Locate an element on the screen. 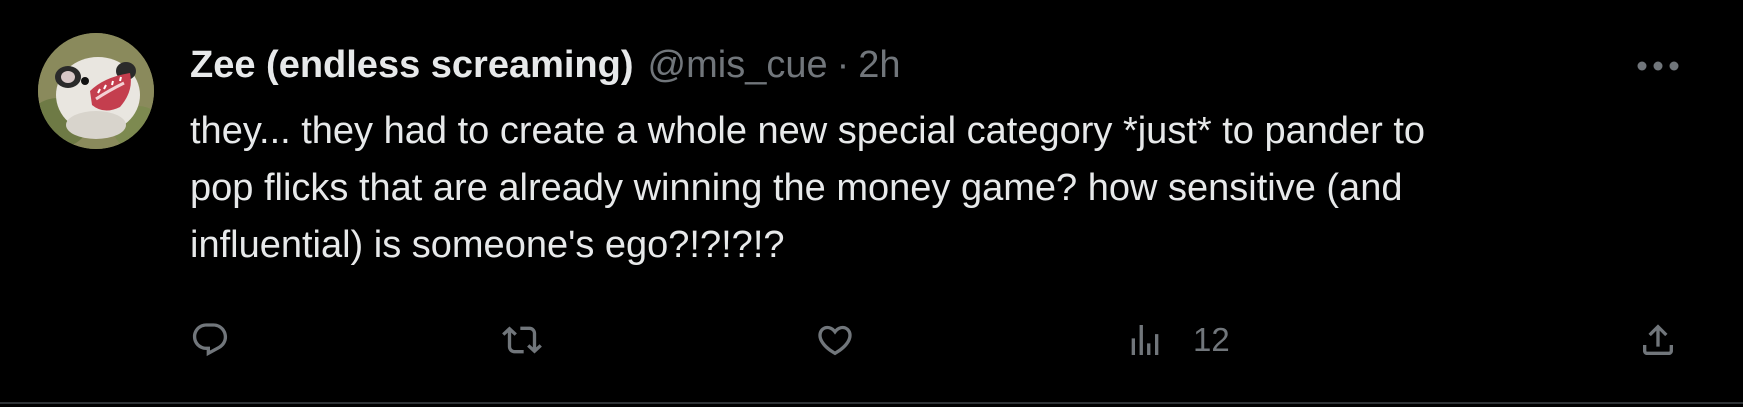 The image size is (1743, 407). opossum-avatar-icon is located at coordinates (96, 91).